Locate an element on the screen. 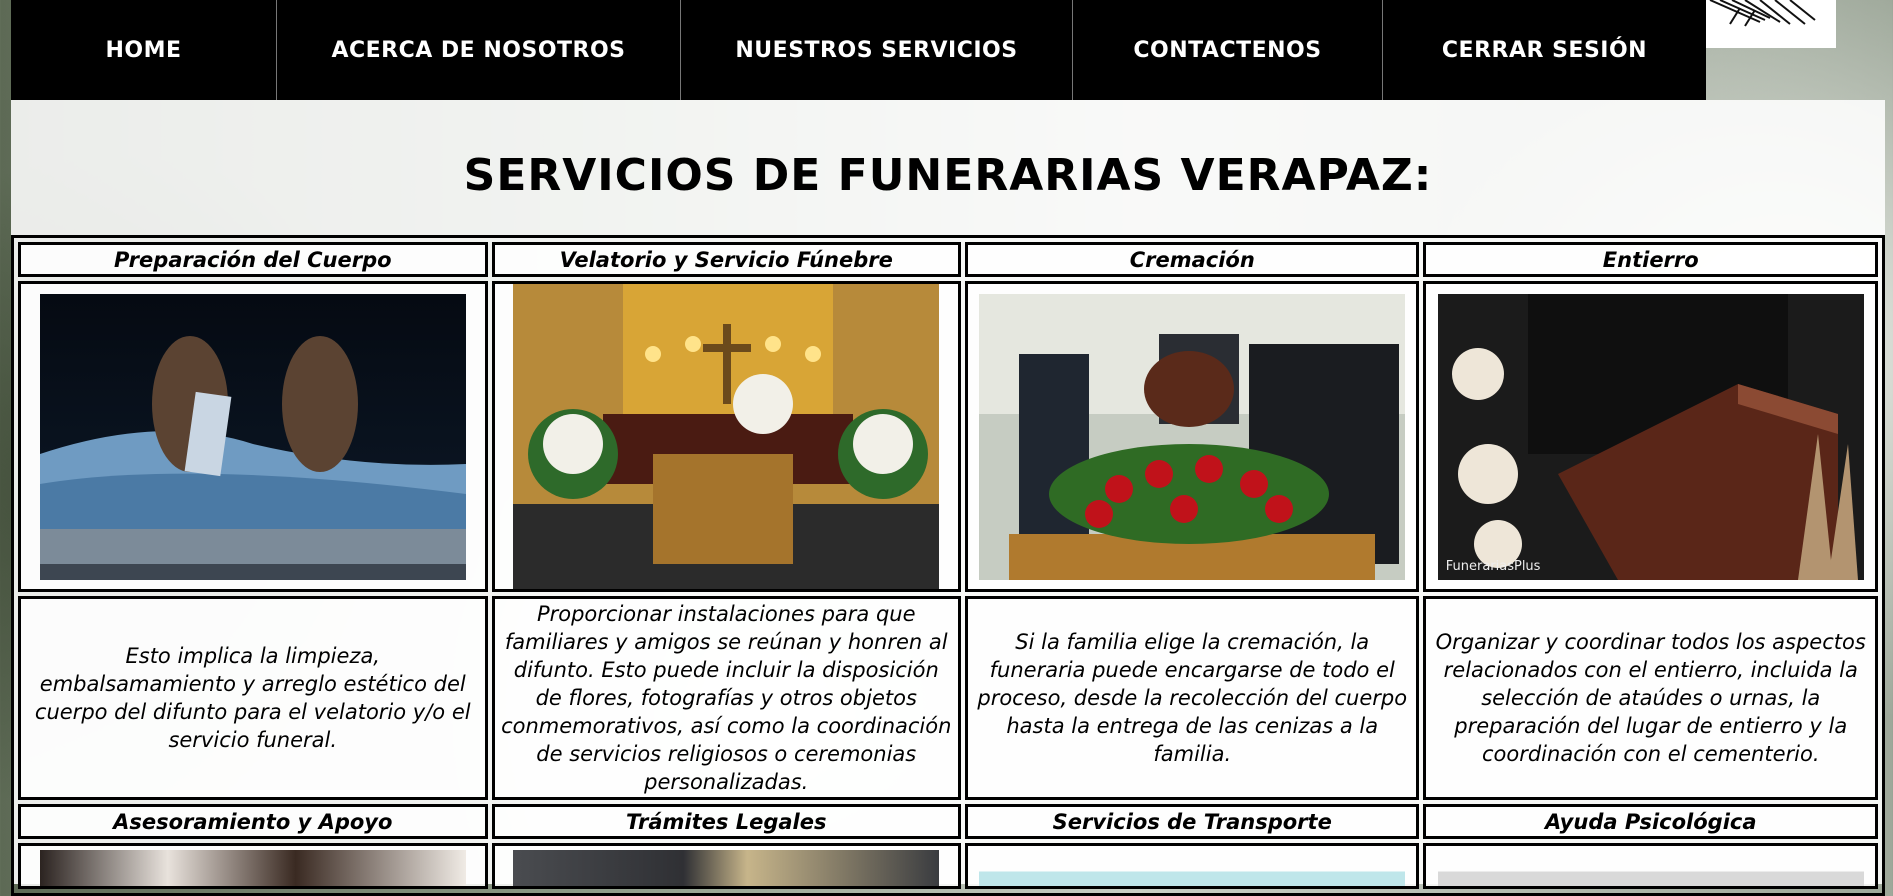 This screenshot has height=896, width=1893. service-header: Velatorio y Servicio Fúnebre is located at coordinates (726, 259).